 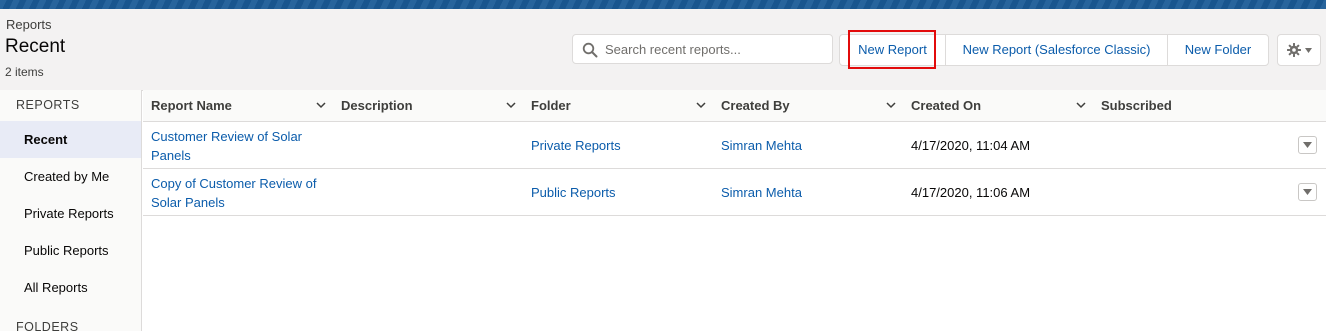 What do you see at coordinates (70, 287) in the screenshot?
I see `sidebar-item-all-reports: All Reports` at bounding box center [70, 287].